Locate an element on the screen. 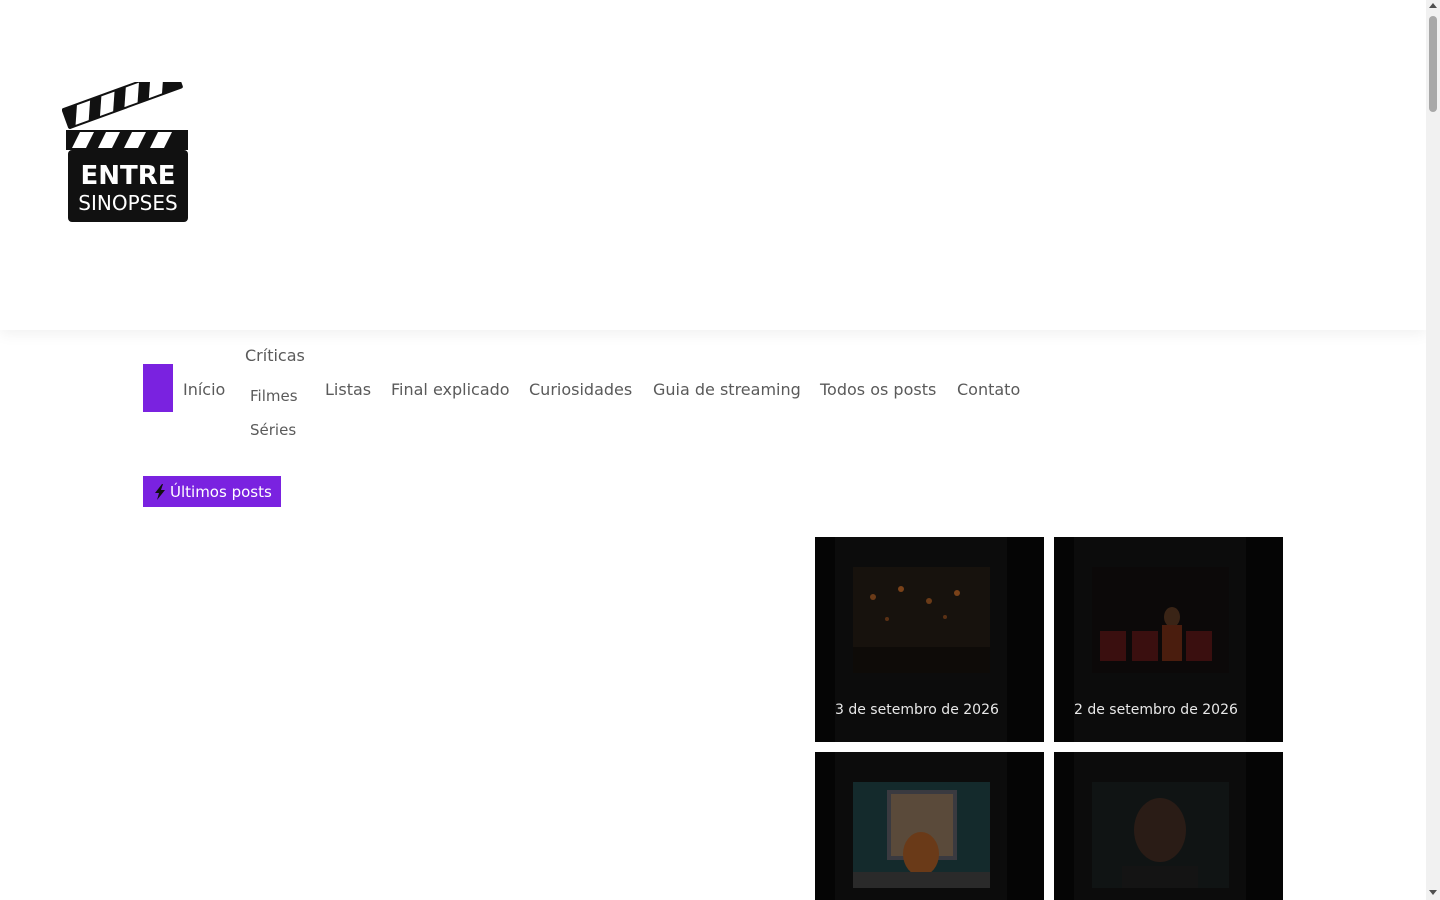 The width and height of the screenshot is (1440, 900). latest-posts-label: Últimos posts is located at coordinates (221, 491).